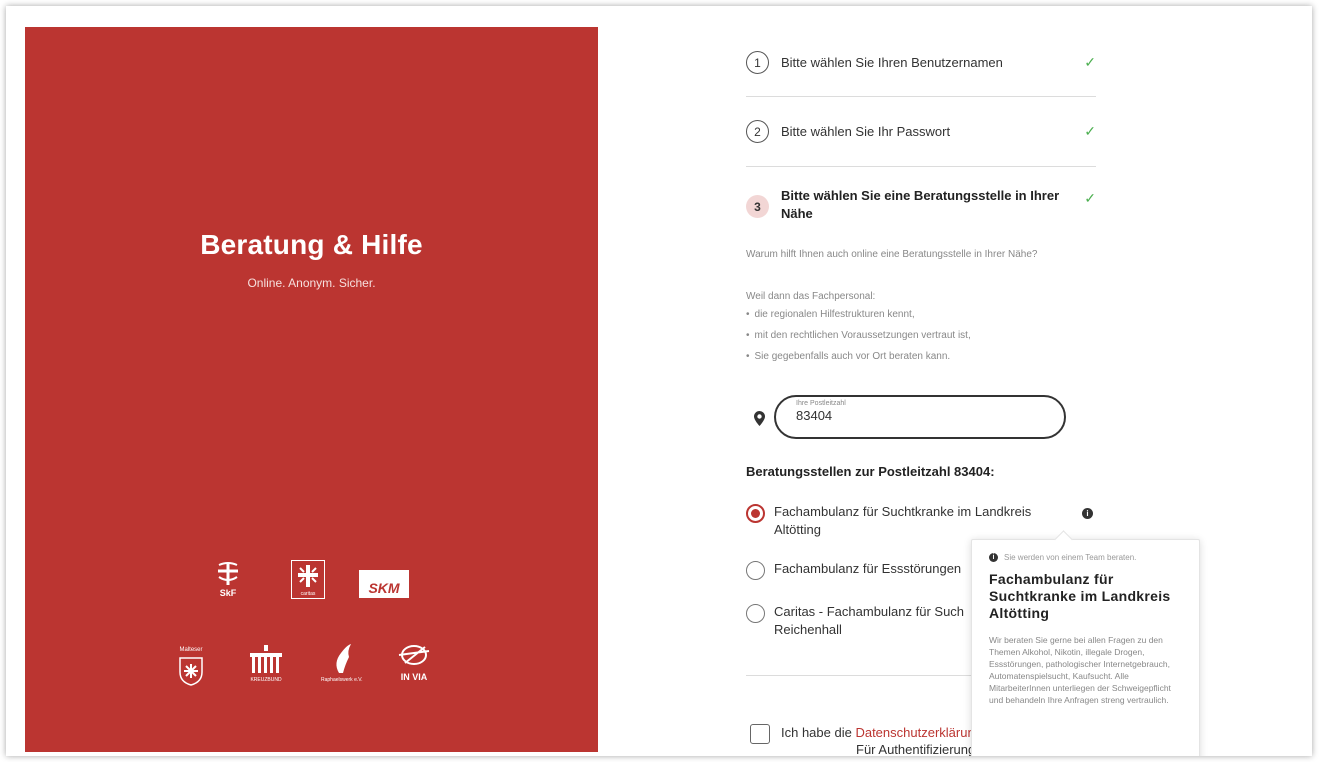  Describe the element at coordinates (757, 131) in the screenshot. I see `step-number: 2` at that location.